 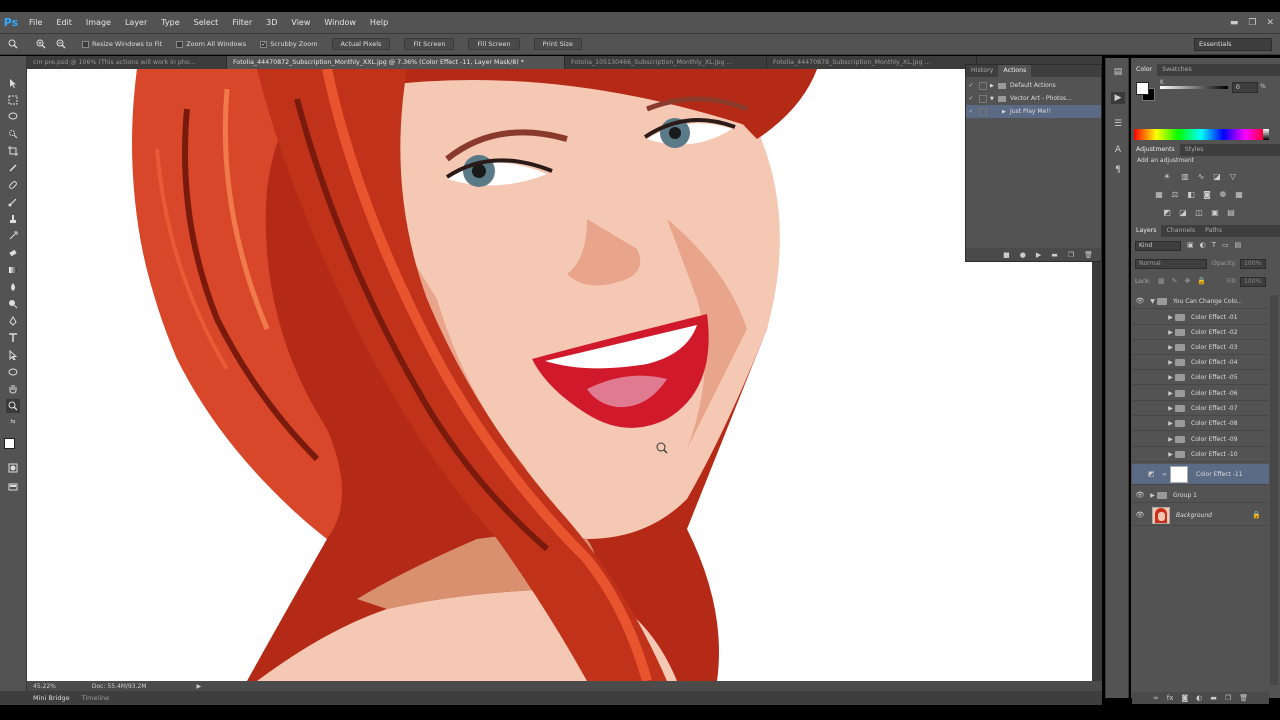 I want to click on workspace-select: Essentials, so click(x=1233, y=44).